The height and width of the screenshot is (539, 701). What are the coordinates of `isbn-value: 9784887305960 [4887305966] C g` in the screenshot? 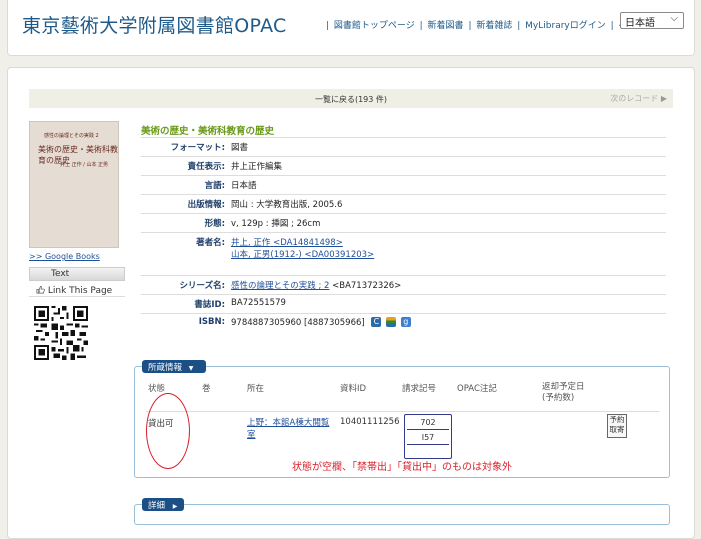 It's located at (447, 321).